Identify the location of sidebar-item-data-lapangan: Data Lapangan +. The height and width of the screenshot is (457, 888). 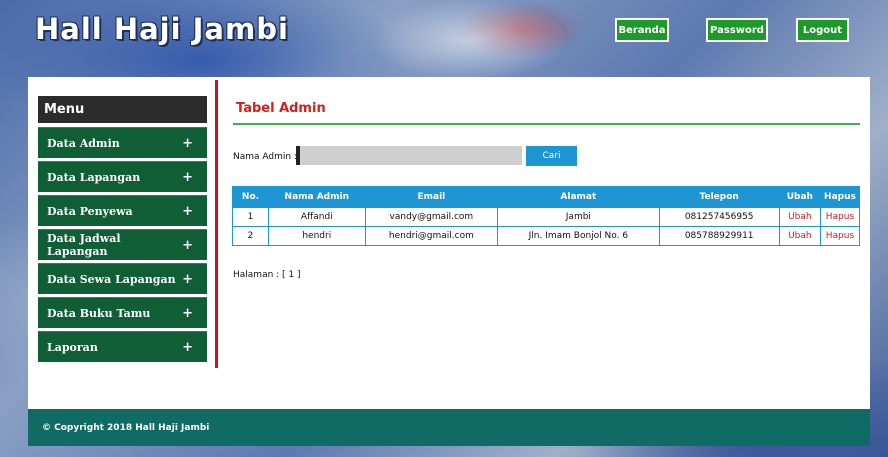
(122, 176).